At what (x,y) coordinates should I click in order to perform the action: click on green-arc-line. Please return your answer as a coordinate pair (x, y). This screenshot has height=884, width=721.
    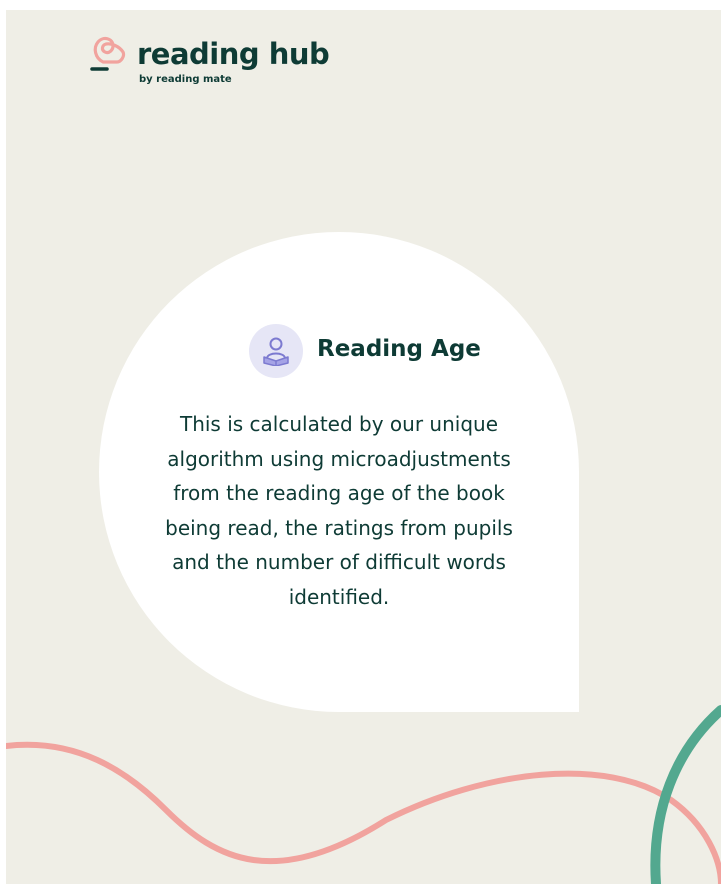
    Looking at the image, I should click on (685, 794).